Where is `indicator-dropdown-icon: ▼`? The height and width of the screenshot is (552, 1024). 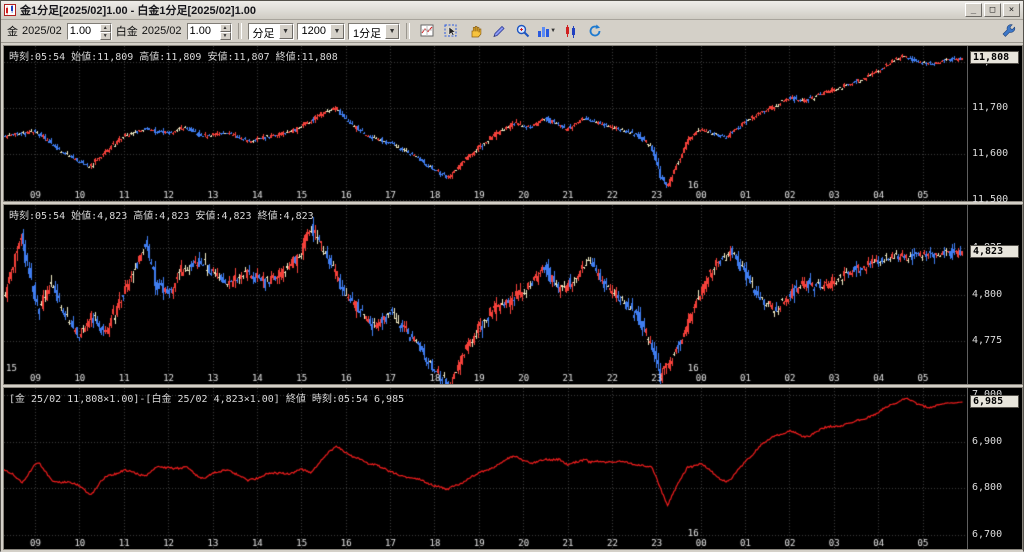
indicator-dropdown-icon: ▼ is located at coordinates (553, 31).